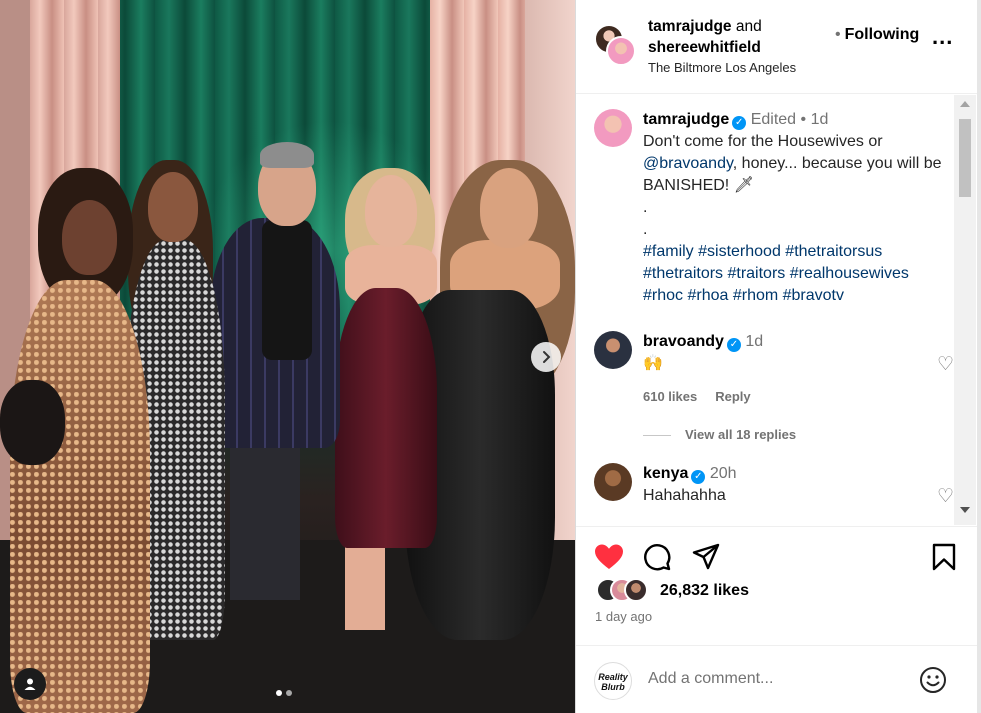 This screenshot has height=713, width=981. I want to click on comment-body: 🙌, so click(653, 363).